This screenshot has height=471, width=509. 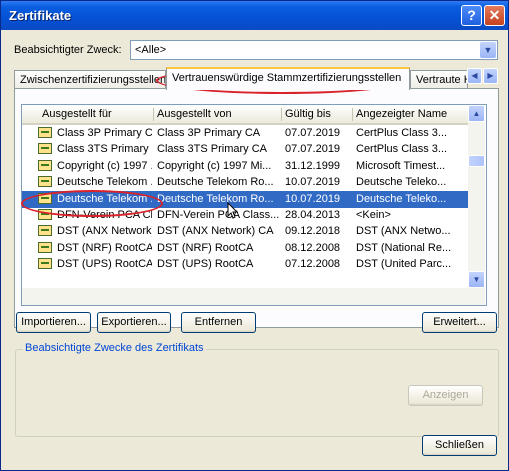 What do you see at coordinates (215, 231) in the screenshot?
I see `table-cell: DST (ANX Network) CA` at bounding box center [215, 231].